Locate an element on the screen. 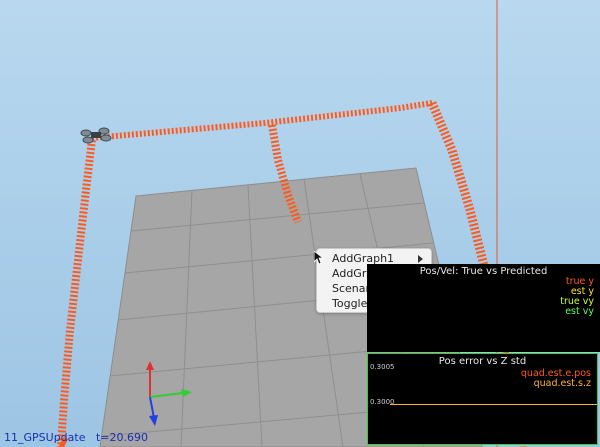 The width and height of the screenshot is (600, 447). legend-entry: quad.est.s.z is located at coordinates (562, 383).